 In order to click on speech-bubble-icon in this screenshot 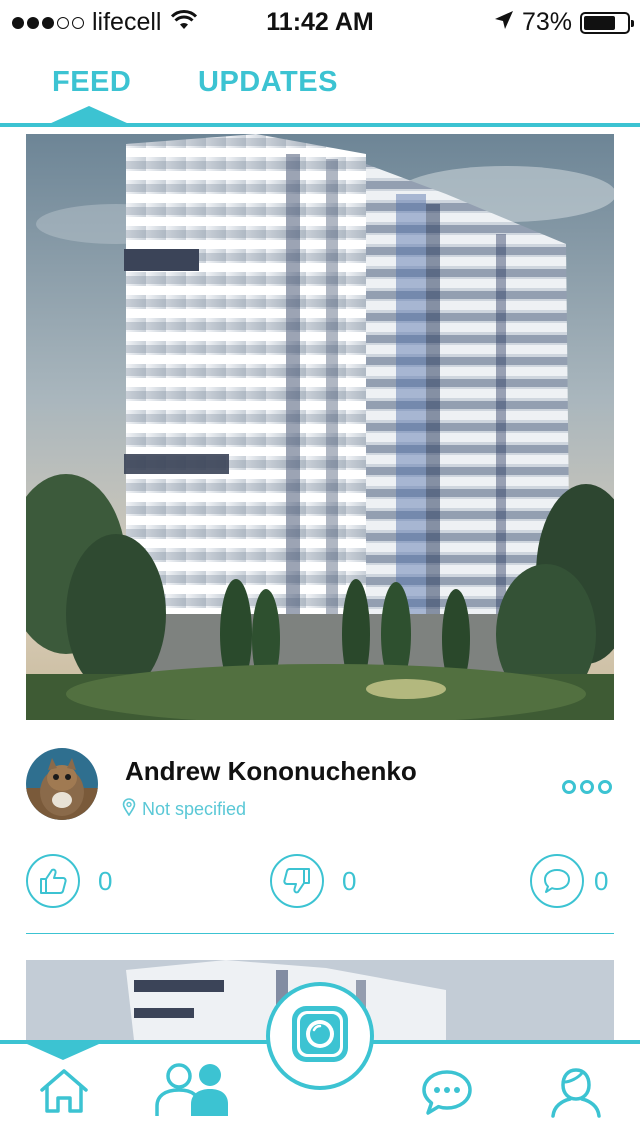, I will do `click(557, 881)`.